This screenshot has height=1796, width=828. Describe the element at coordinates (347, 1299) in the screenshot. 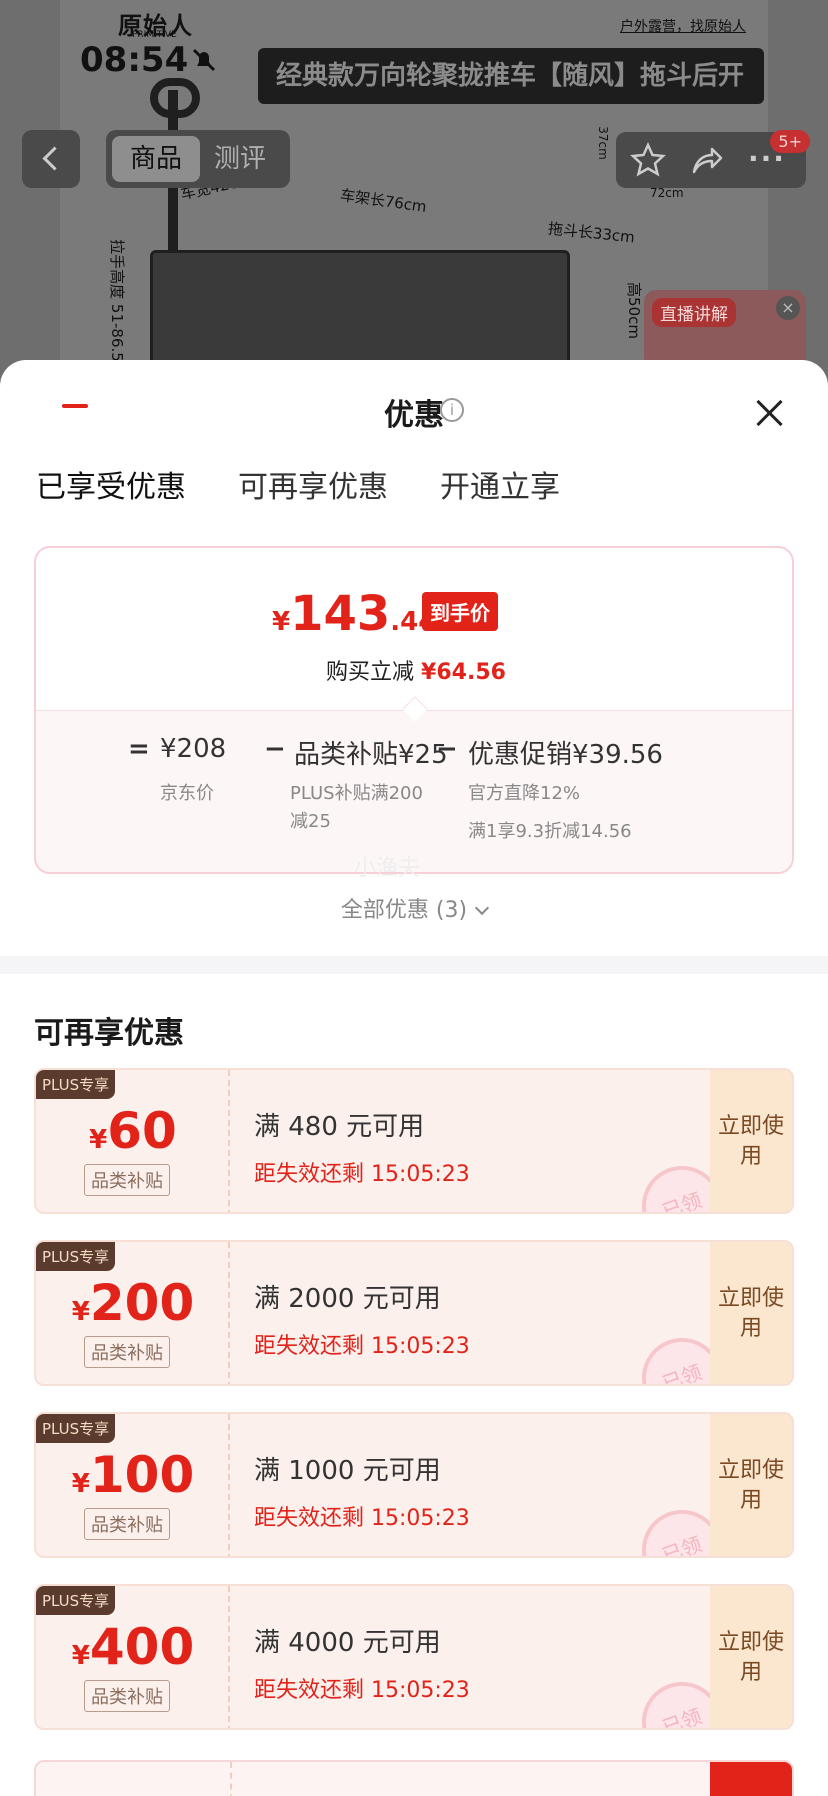

I see `coupon-condition: 满 2000 元可用` at that location.